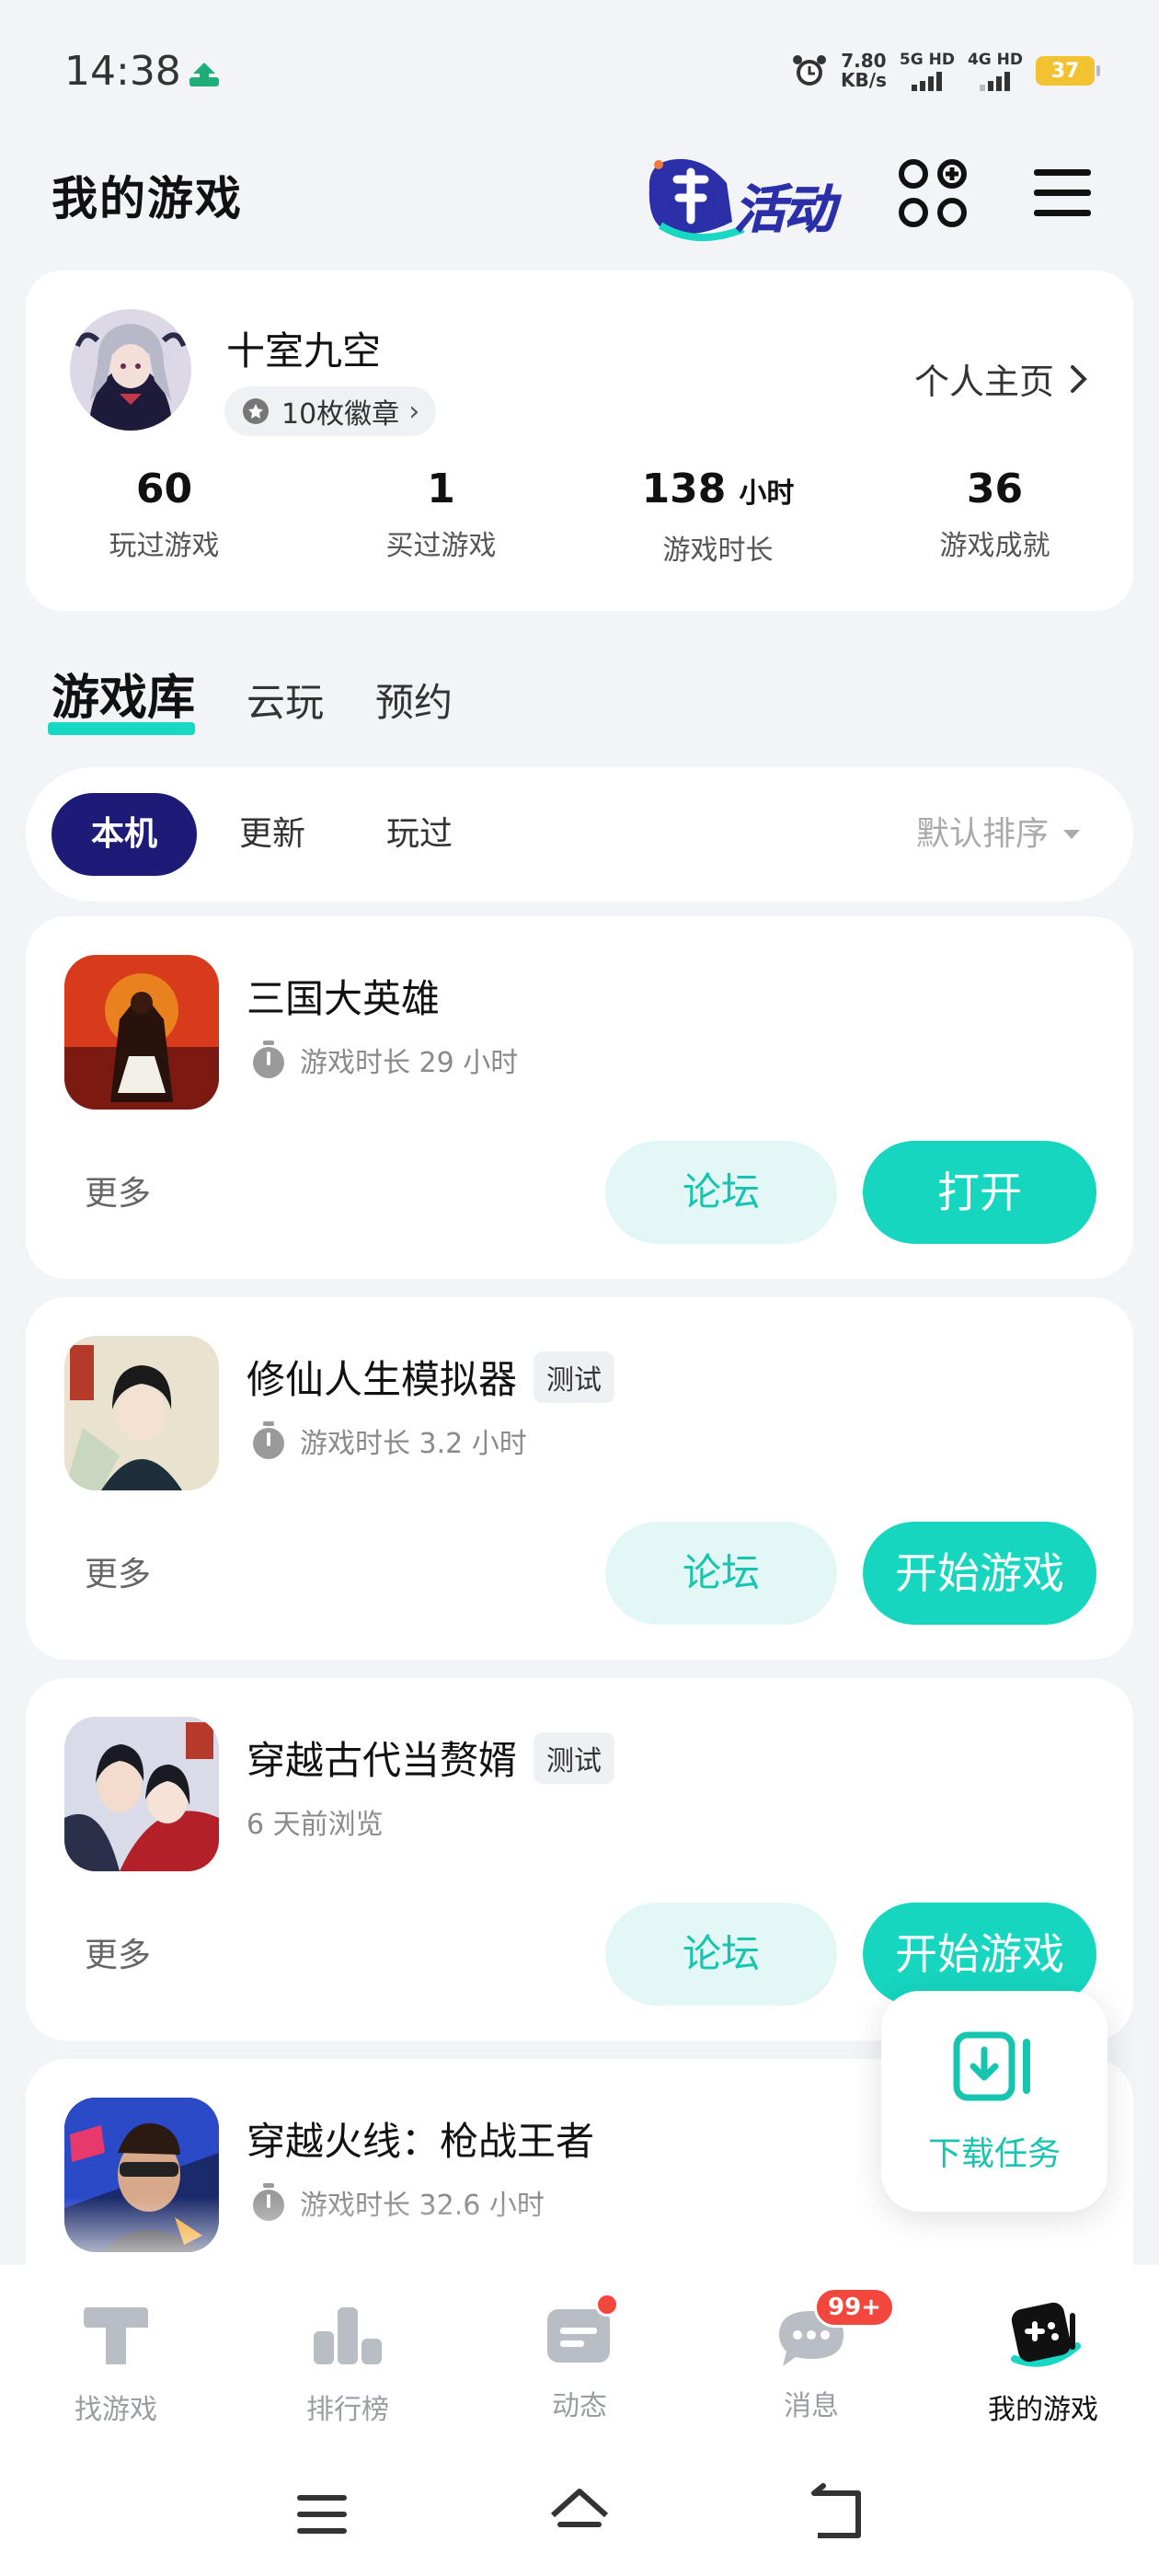 This screenshot has width=1159, height=2576. What do you see at coordinates (995, 71) in the screenshot?
I see `sim2-signal: 4G HD` at bounding box center [995, 71].